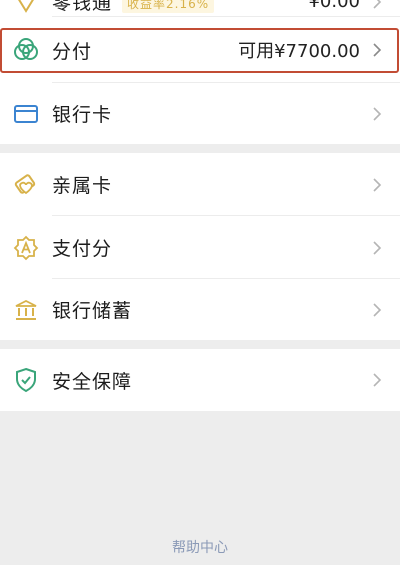 This screenshot has height=565, width=400. I want to click on bank-savings-row: 银行储蓄, so click(200, 309).